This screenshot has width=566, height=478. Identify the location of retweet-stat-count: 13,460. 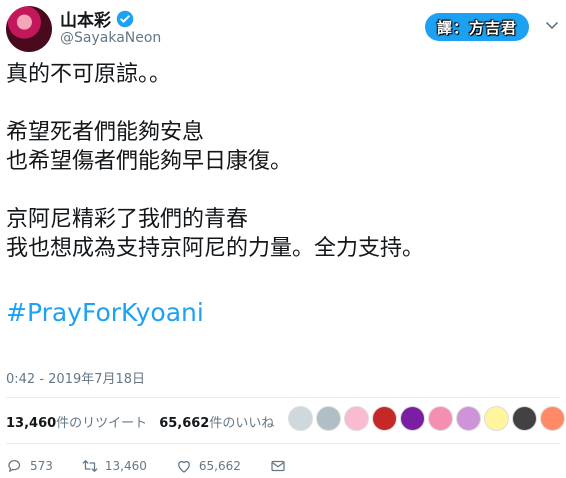
(31, 423).